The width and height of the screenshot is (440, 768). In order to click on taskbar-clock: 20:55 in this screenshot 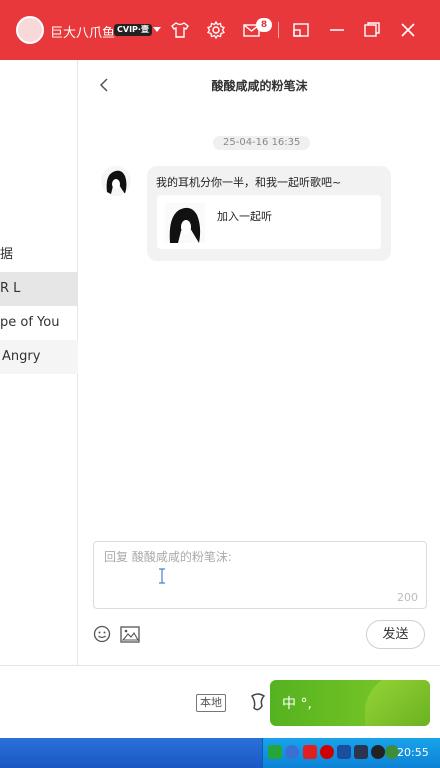, I will do `click(413, 752)`.